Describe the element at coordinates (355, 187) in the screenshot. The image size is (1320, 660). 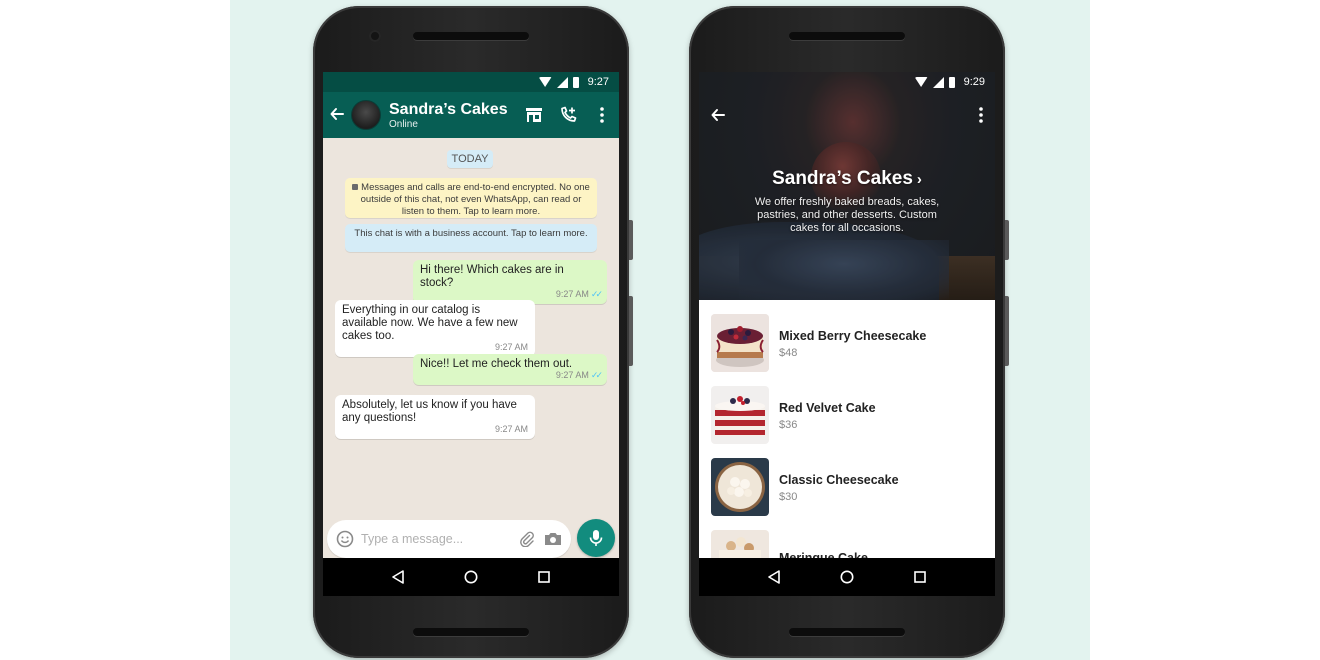
I see `lock-icon` at that location.